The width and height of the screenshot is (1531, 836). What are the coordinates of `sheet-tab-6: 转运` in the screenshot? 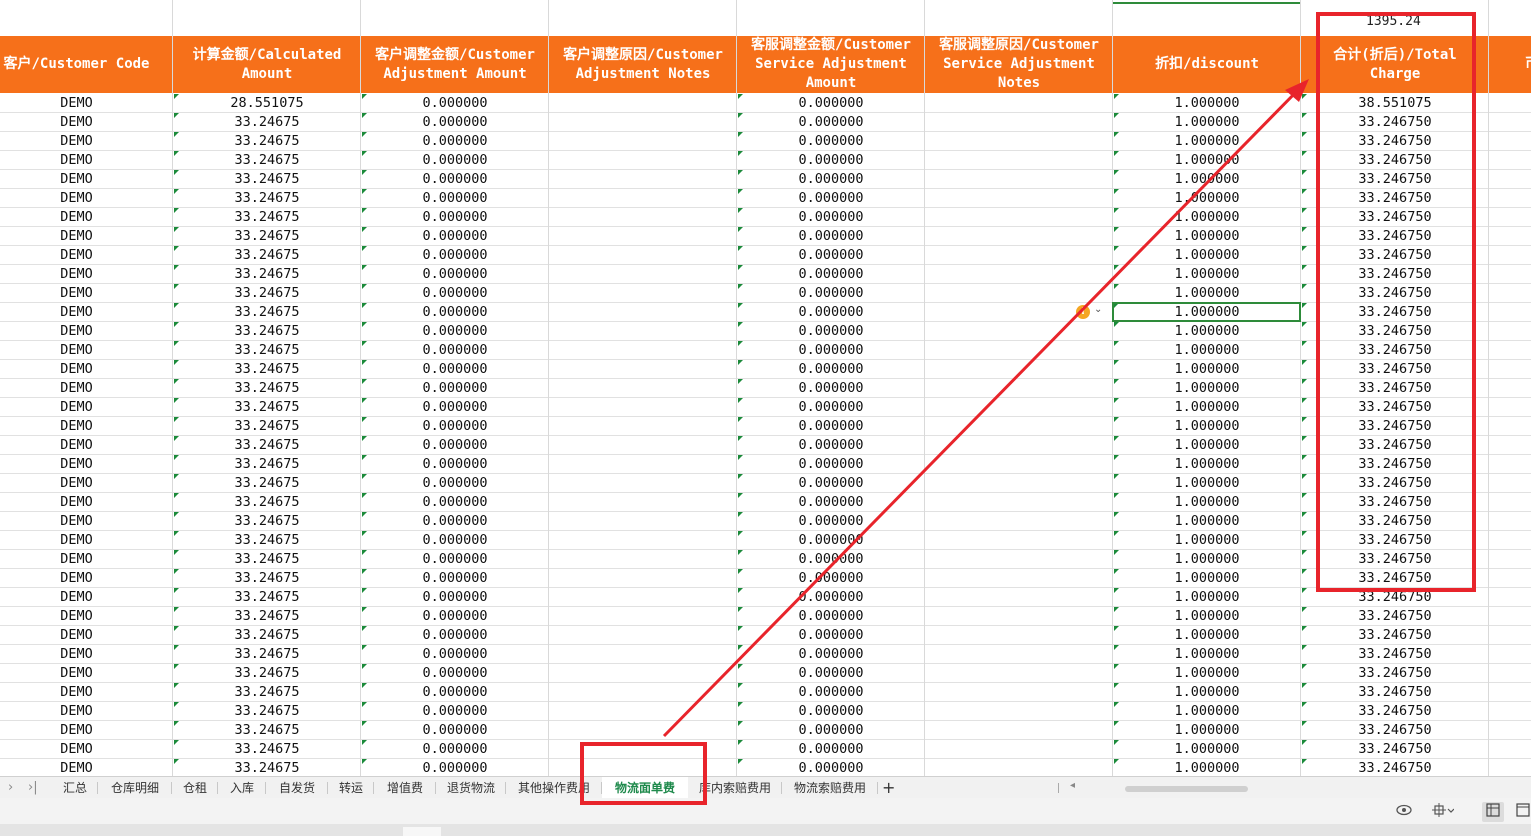 It's located at (351, 788).